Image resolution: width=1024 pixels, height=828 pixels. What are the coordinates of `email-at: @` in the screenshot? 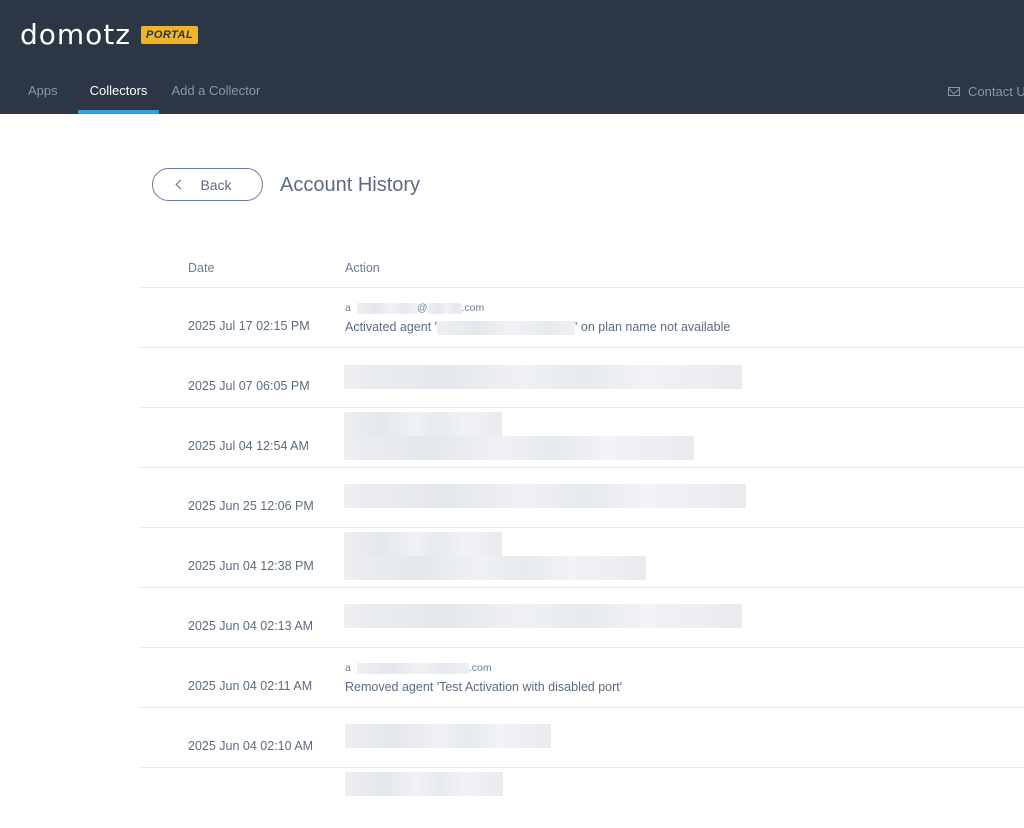 It's located at (422, 308).